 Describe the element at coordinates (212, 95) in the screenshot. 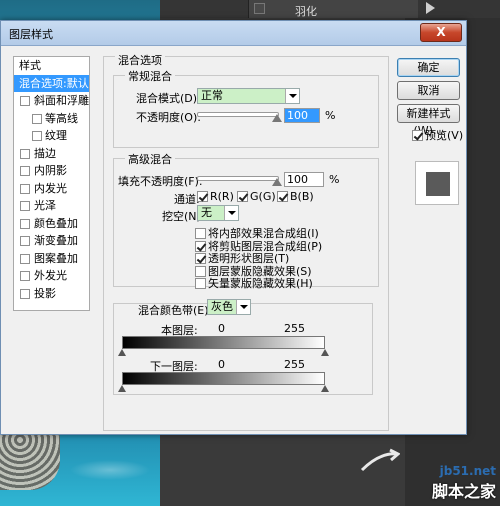

I see `blend-mode-value: 正常` at that location.